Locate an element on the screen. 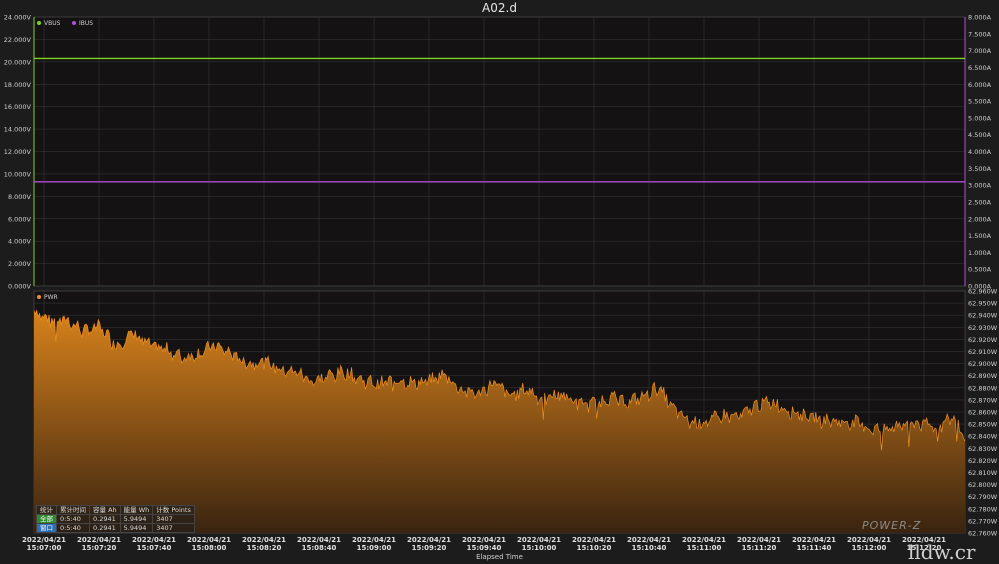 The image size is (999, 564). y-tick-label-right: 4.000A is located at coordinates (980, 152).